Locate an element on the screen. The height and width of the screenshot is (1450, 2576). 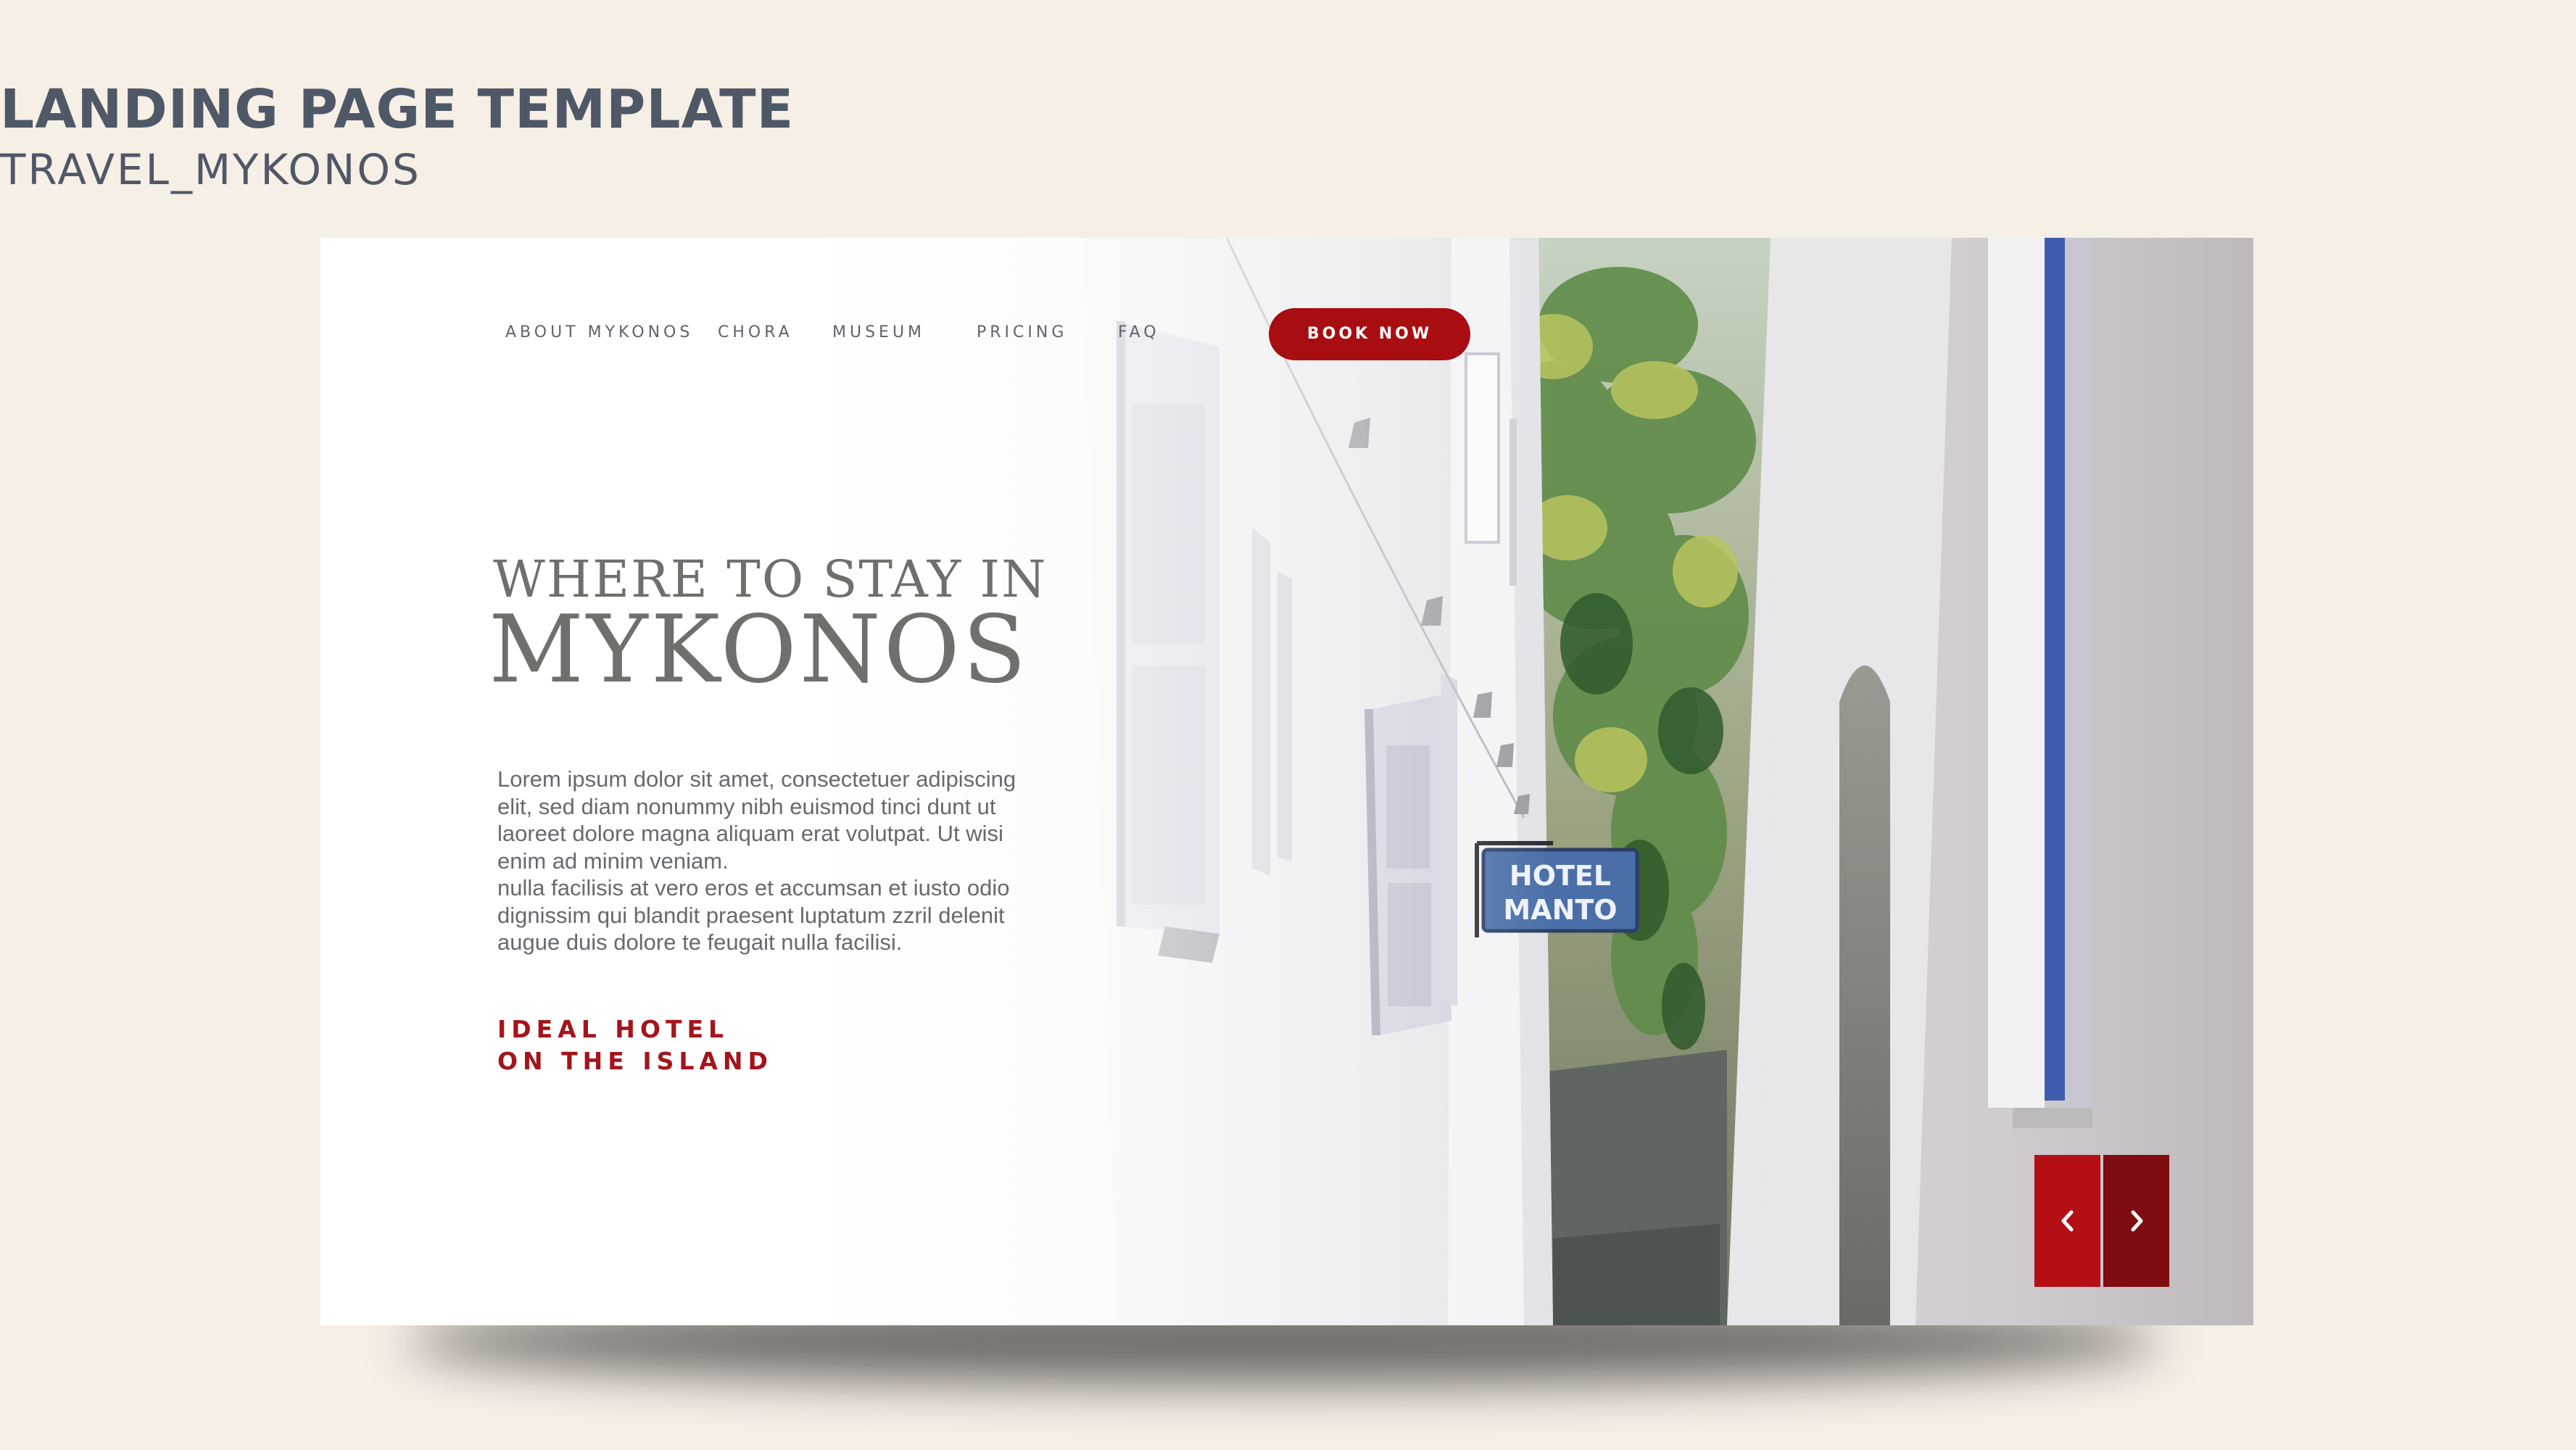
chevron-left-icon is located at coordinates (2067, 1221).